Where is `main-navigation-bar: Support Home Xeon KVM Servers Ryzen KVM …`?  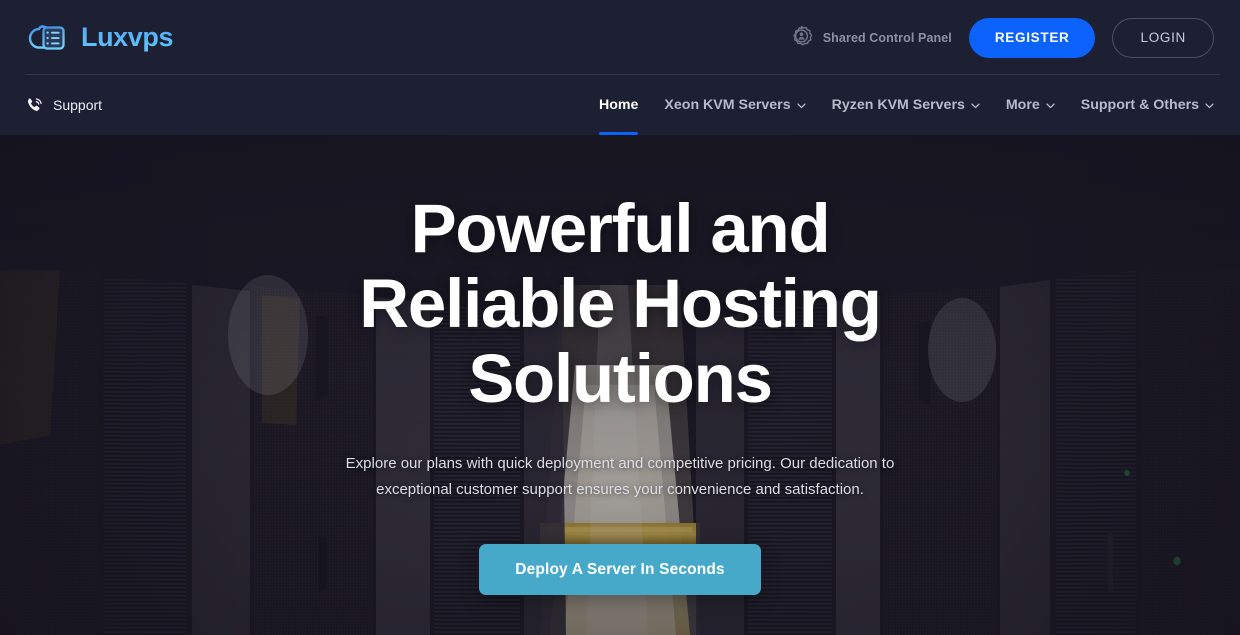
main-navigation-bar: Support Home Xeon KVM Servers Ryzen KVM … is located at coordinates (620, 105).